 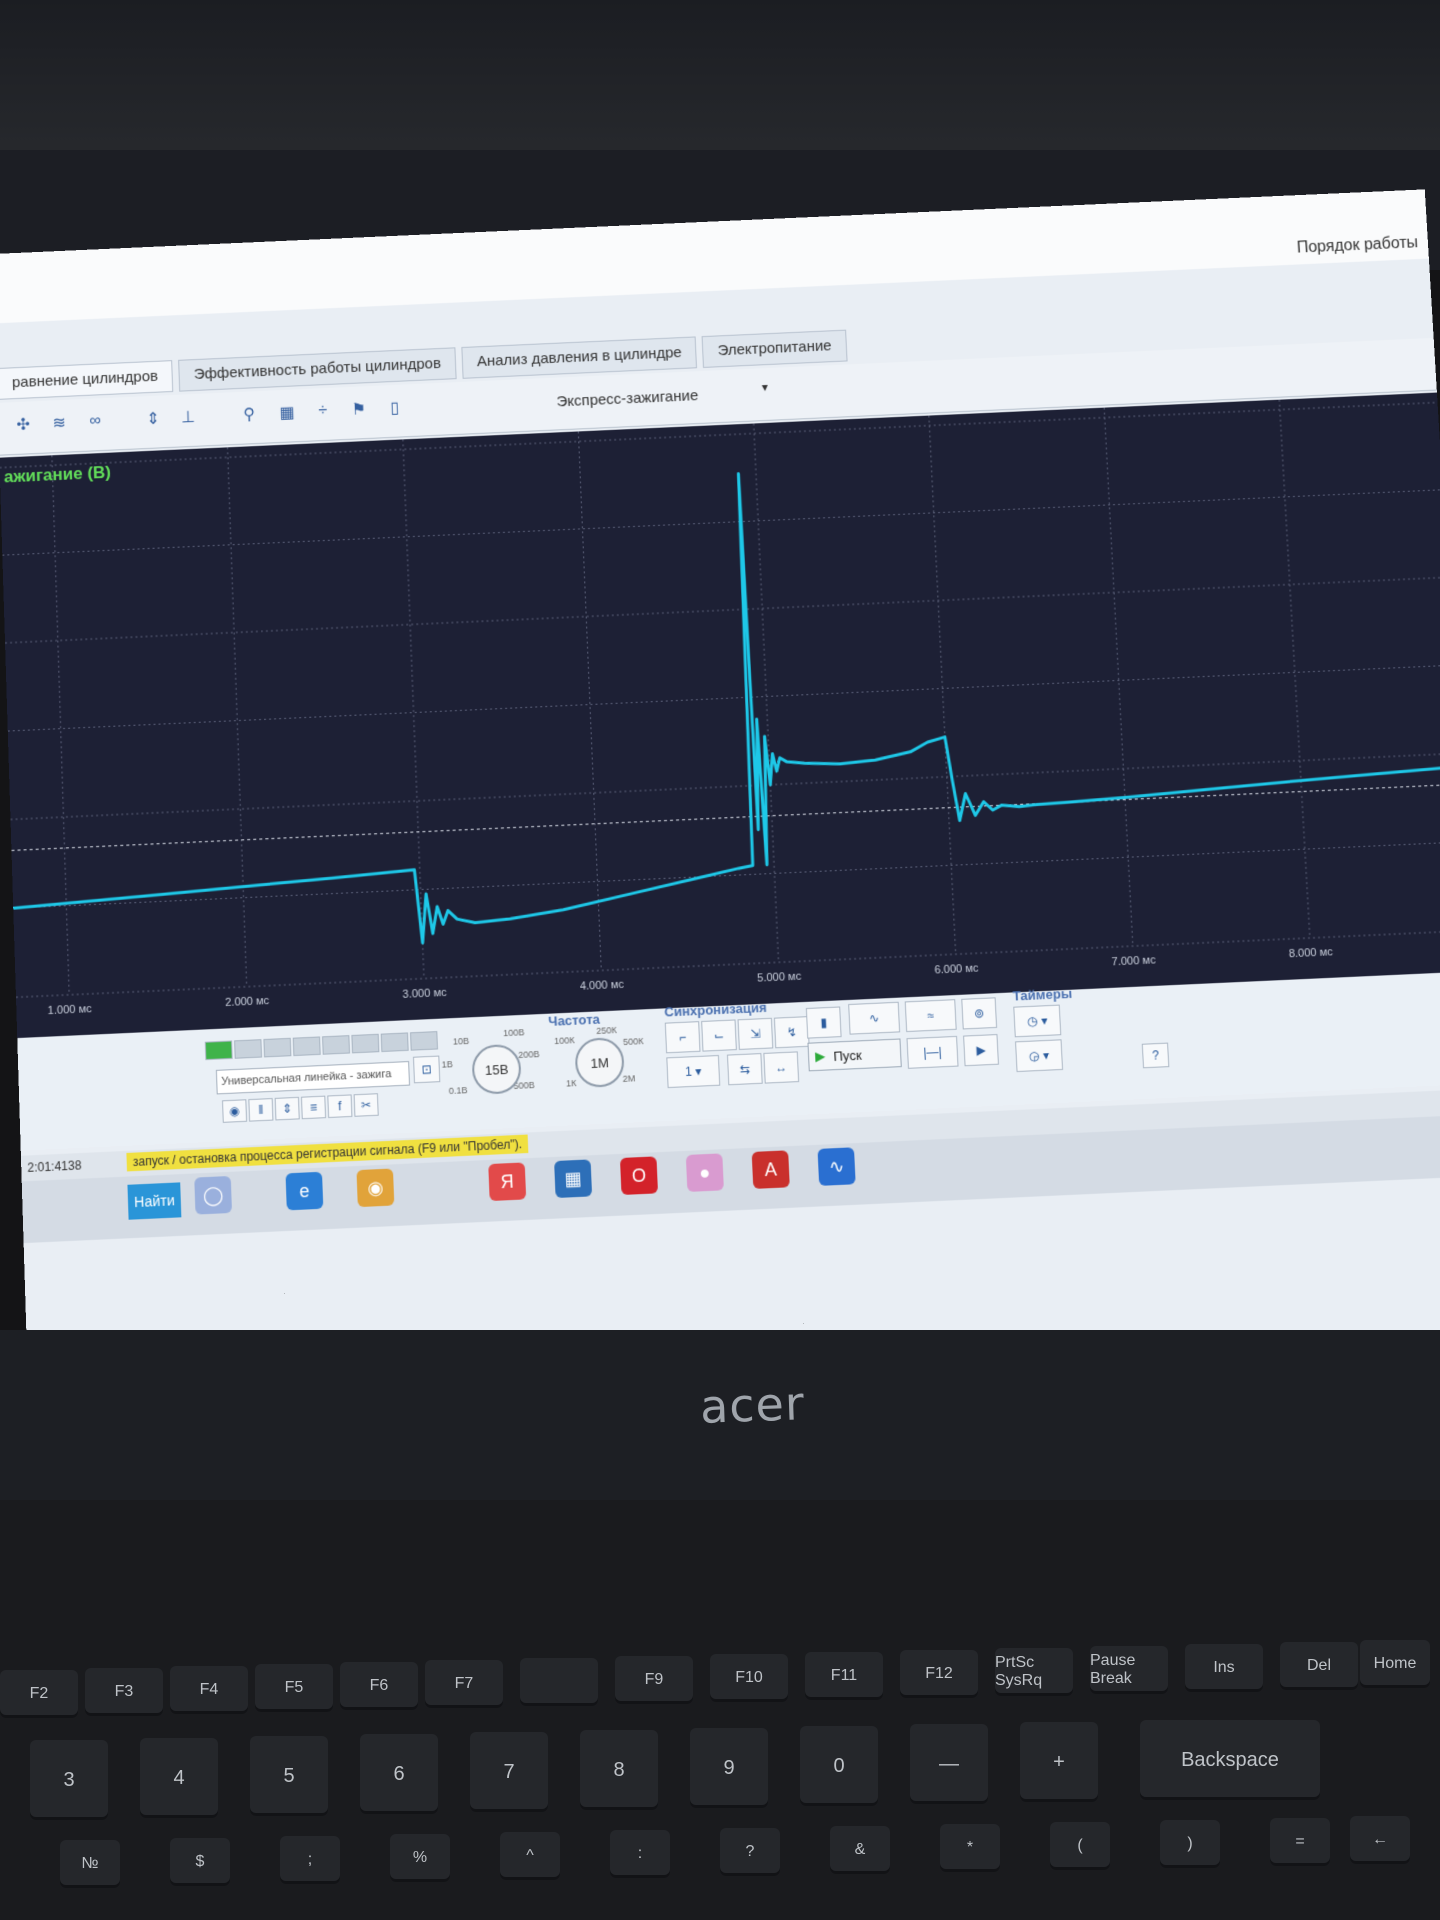 What do you see at coordinates (464, 1684) in the screenshot?
I see `key-f7: F7` at bounding box center [464, 1684].